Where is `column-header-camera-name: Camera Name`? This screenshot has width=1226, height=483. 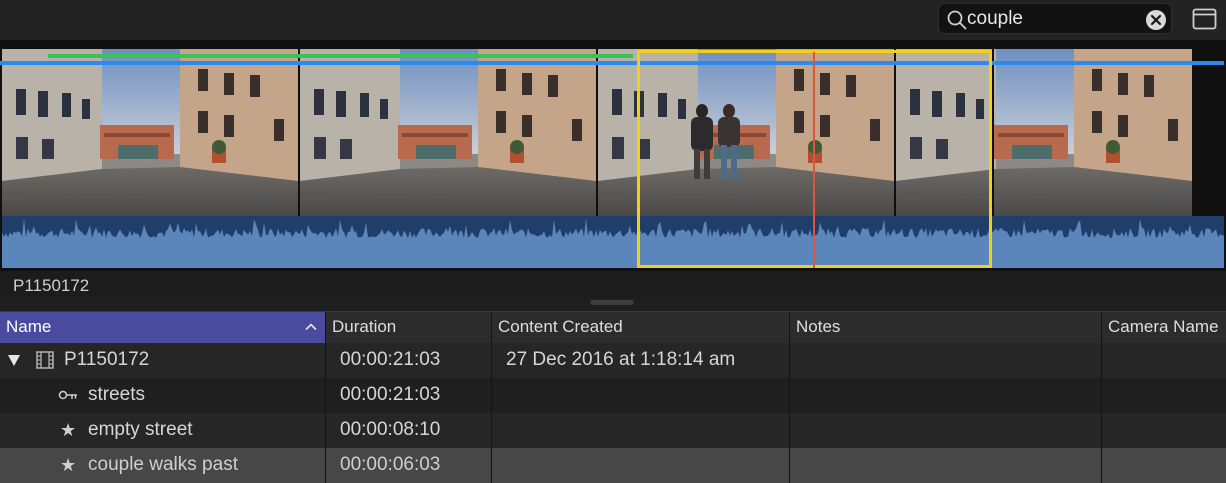
column-header-camera-name: Camera Name is located at coordinates (1164, 327).